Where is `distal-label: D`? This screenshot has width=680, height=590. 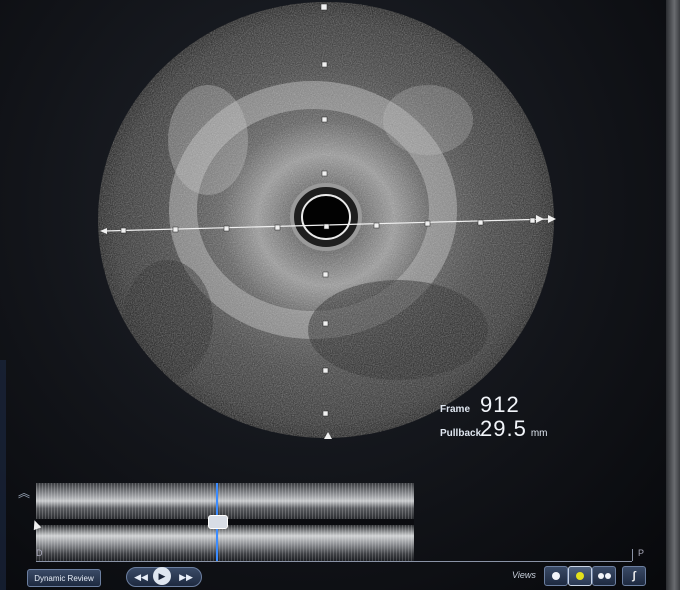 distal-label: D is located at coordinates (39, 553).